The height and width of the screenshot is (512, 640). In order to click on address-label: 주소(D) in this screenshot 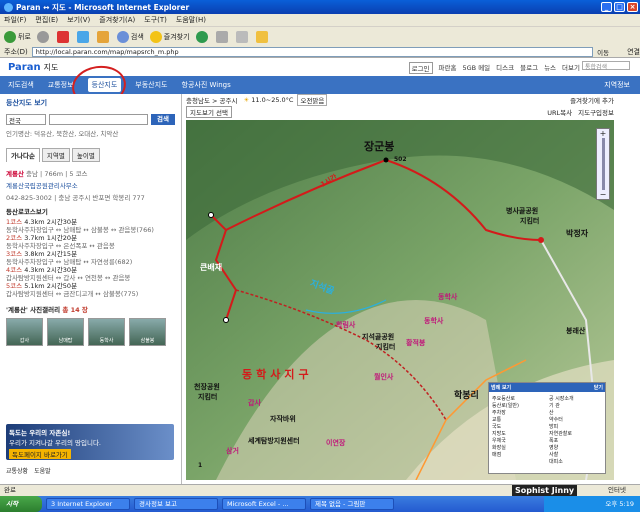, I will do `click(16, 51)`.